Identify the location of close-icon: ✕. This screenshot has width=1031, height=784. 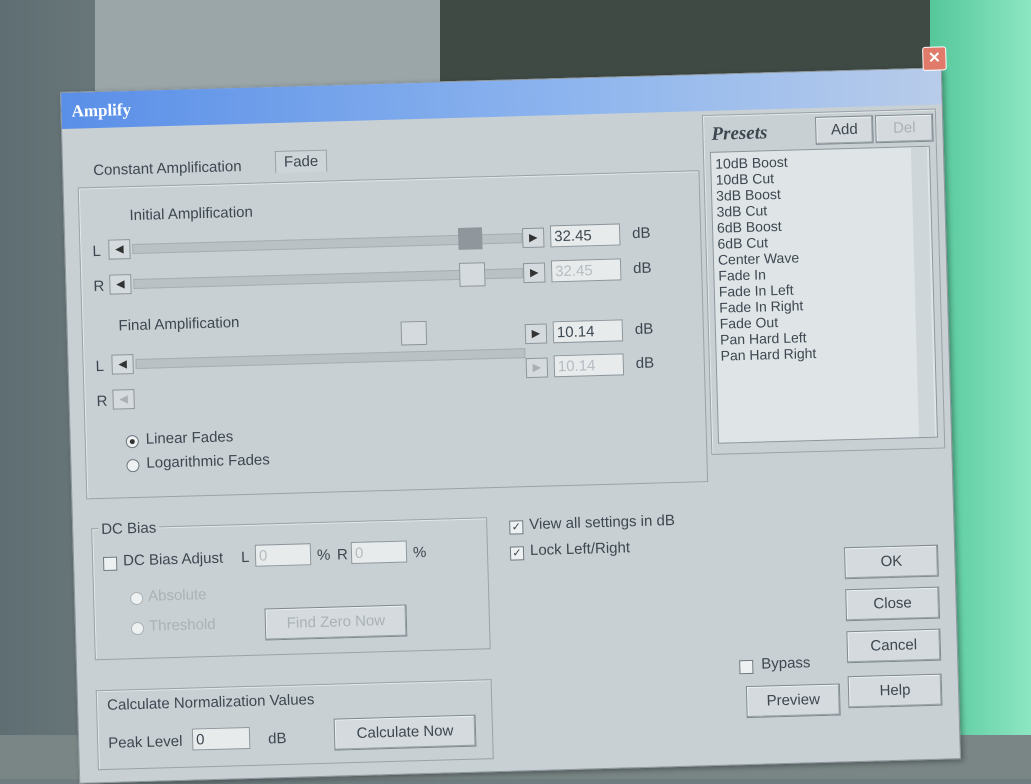
(934, 58).